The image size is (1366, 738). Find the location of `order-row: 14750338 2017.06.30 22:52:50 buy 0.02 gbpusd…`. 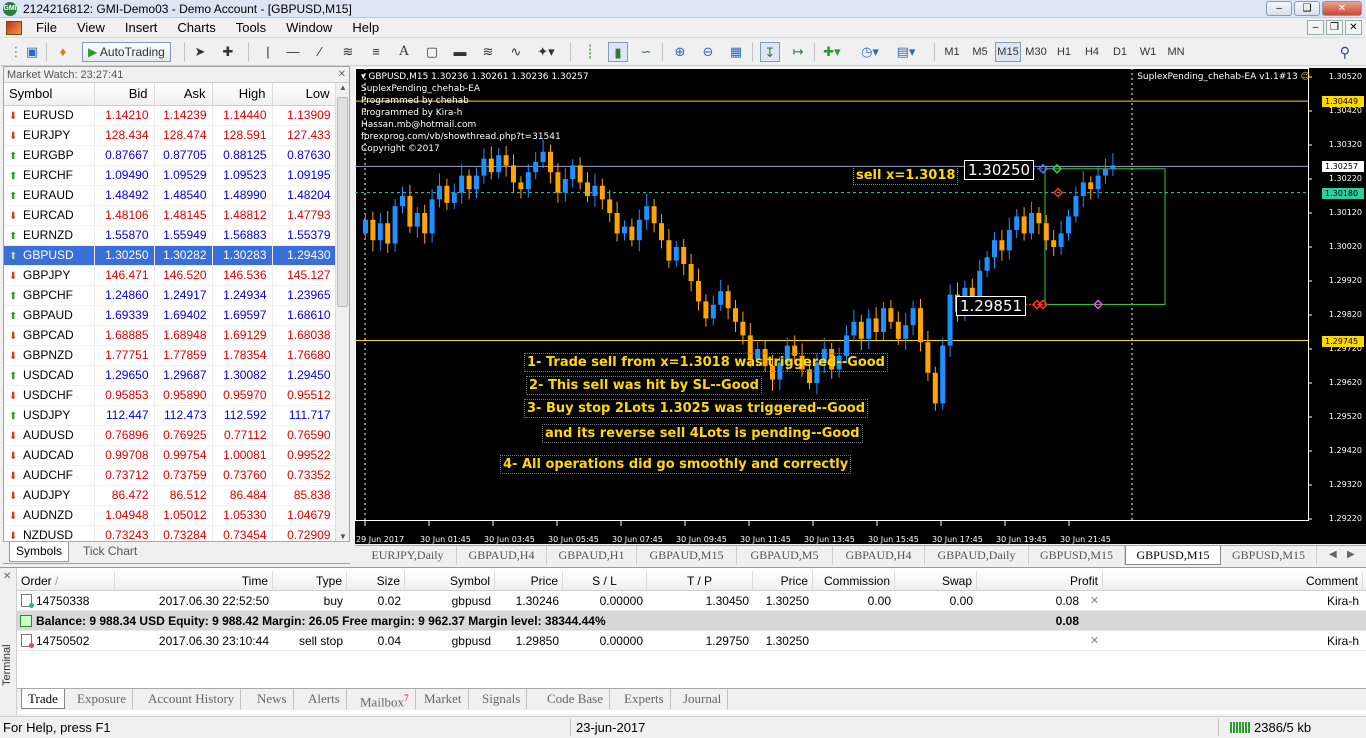

order-row: 14750338 2017.06.30 22:52:50 buy 0.02 gbpusd… is located at coordinates (691, 601).